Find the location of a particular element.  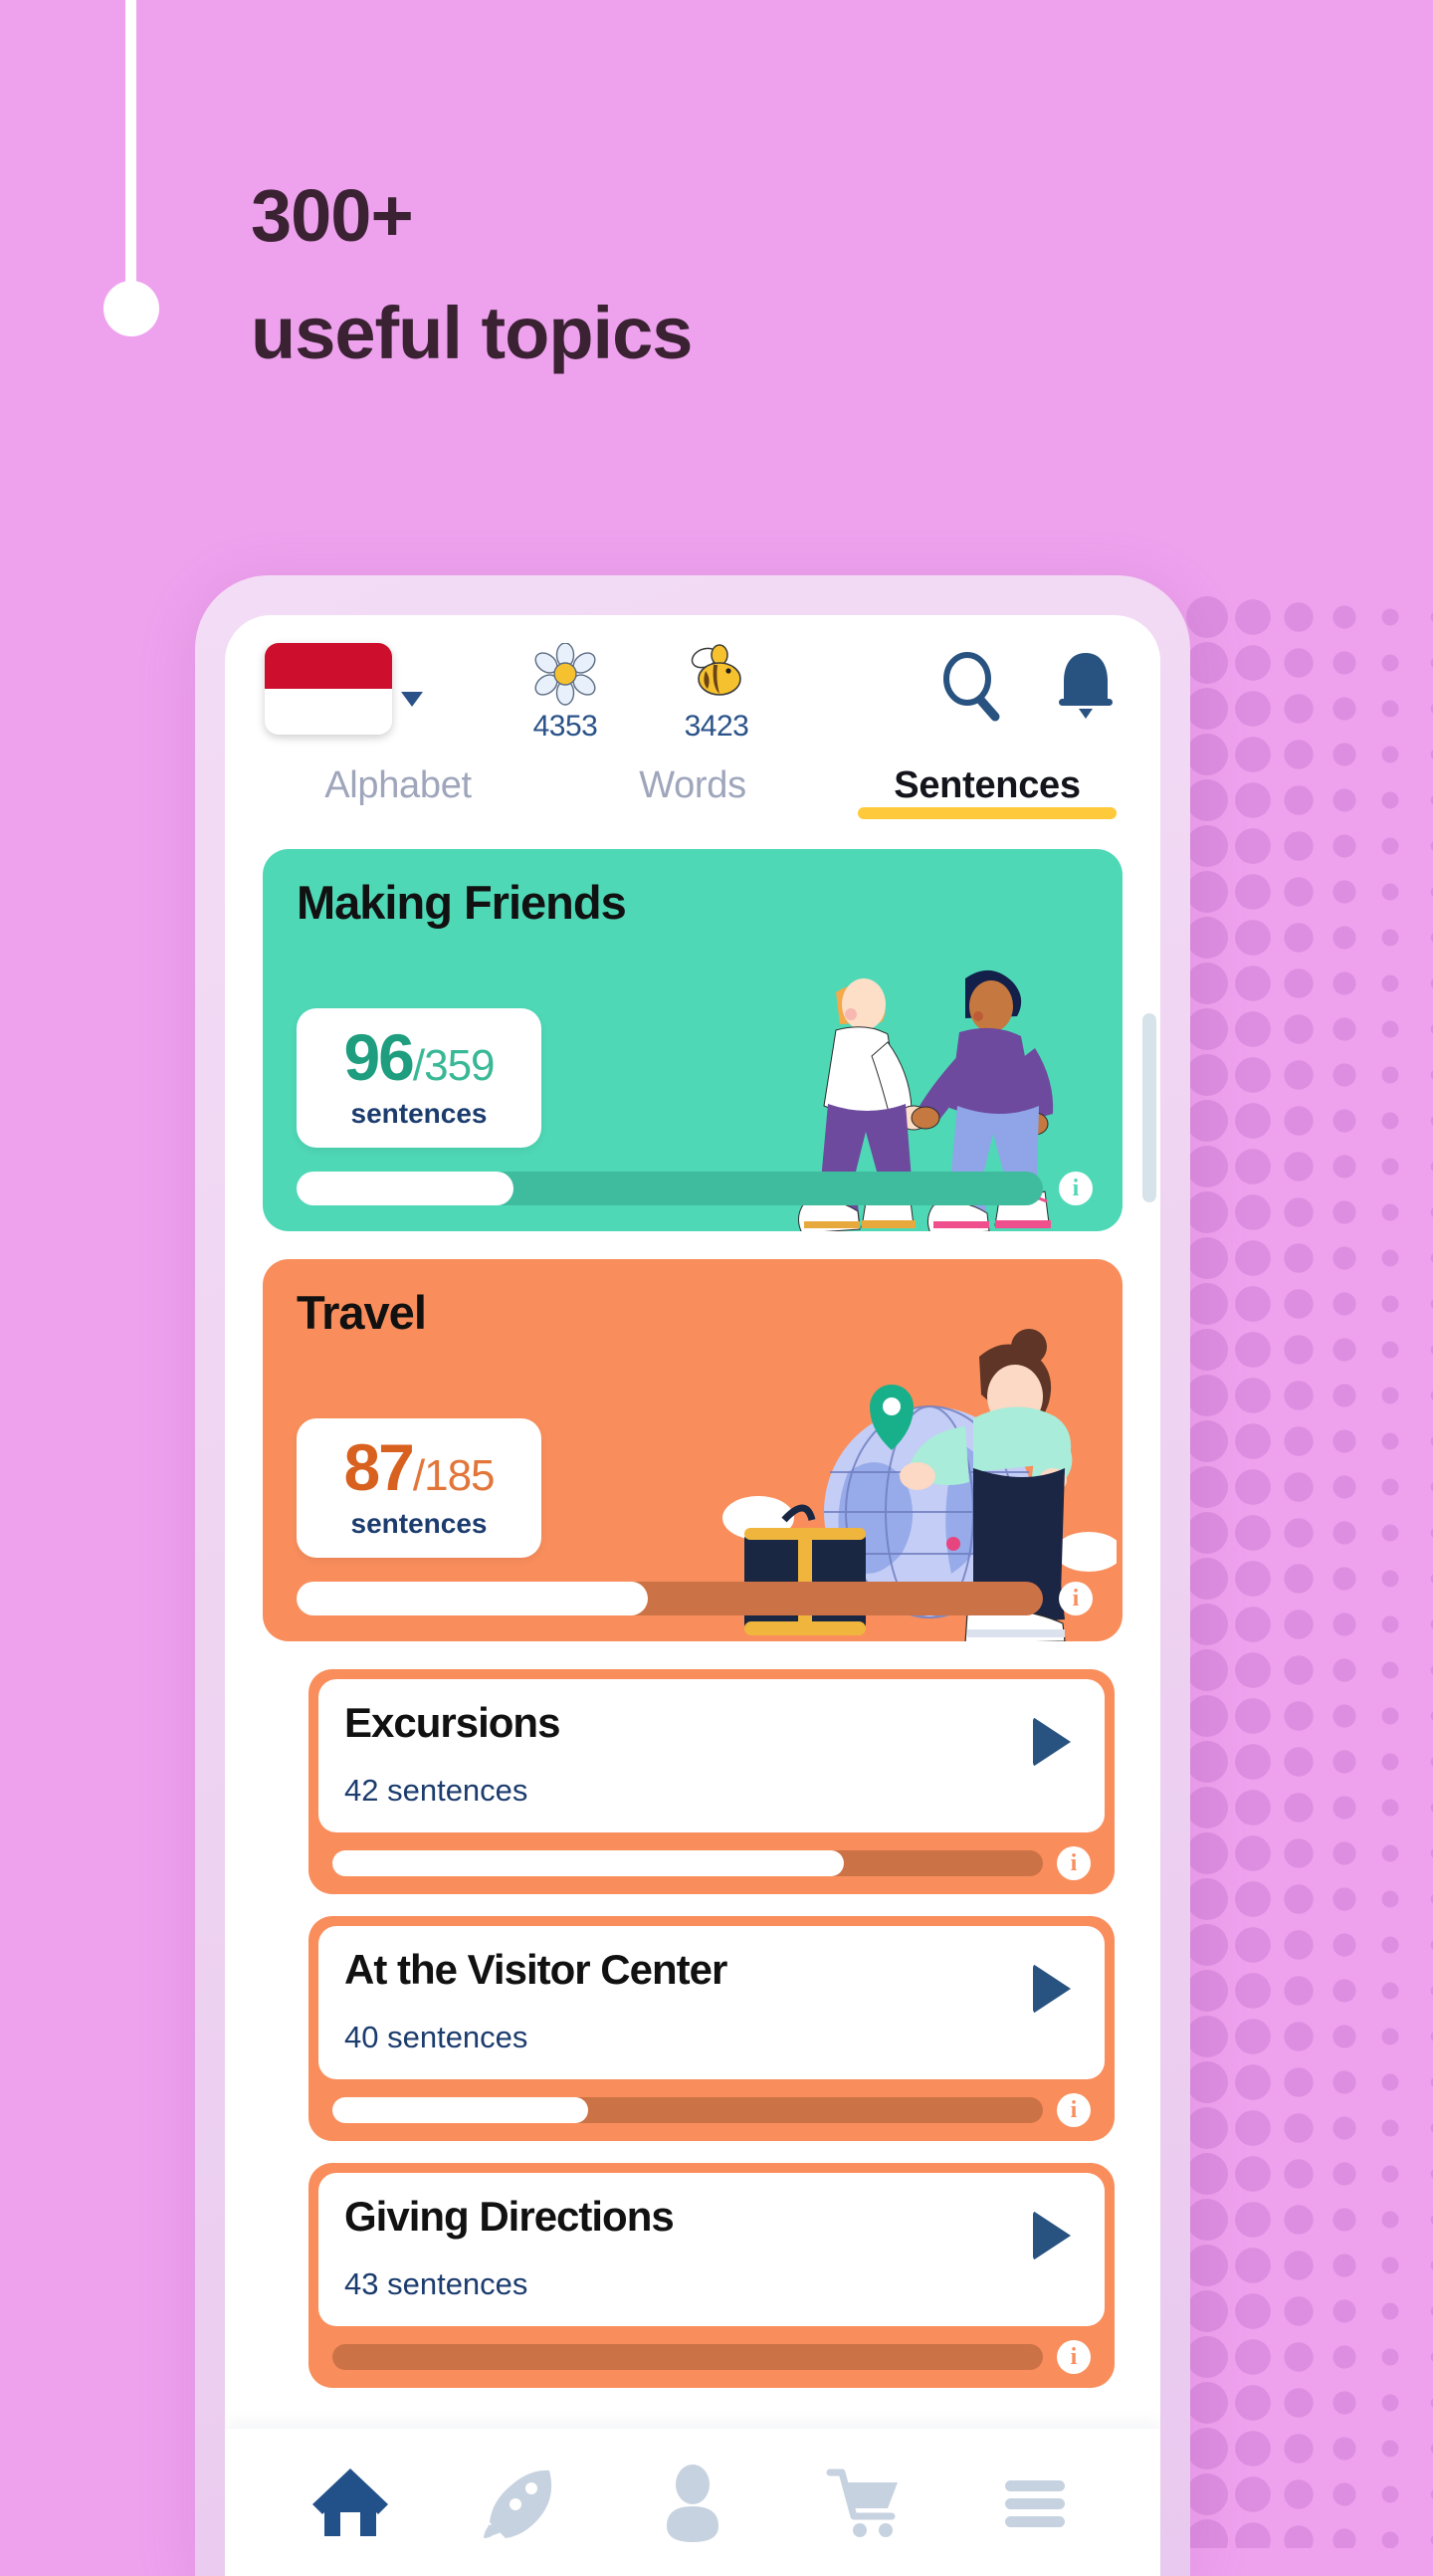

tab-sentences-label: Sentences is located at coordinates (987, 785).